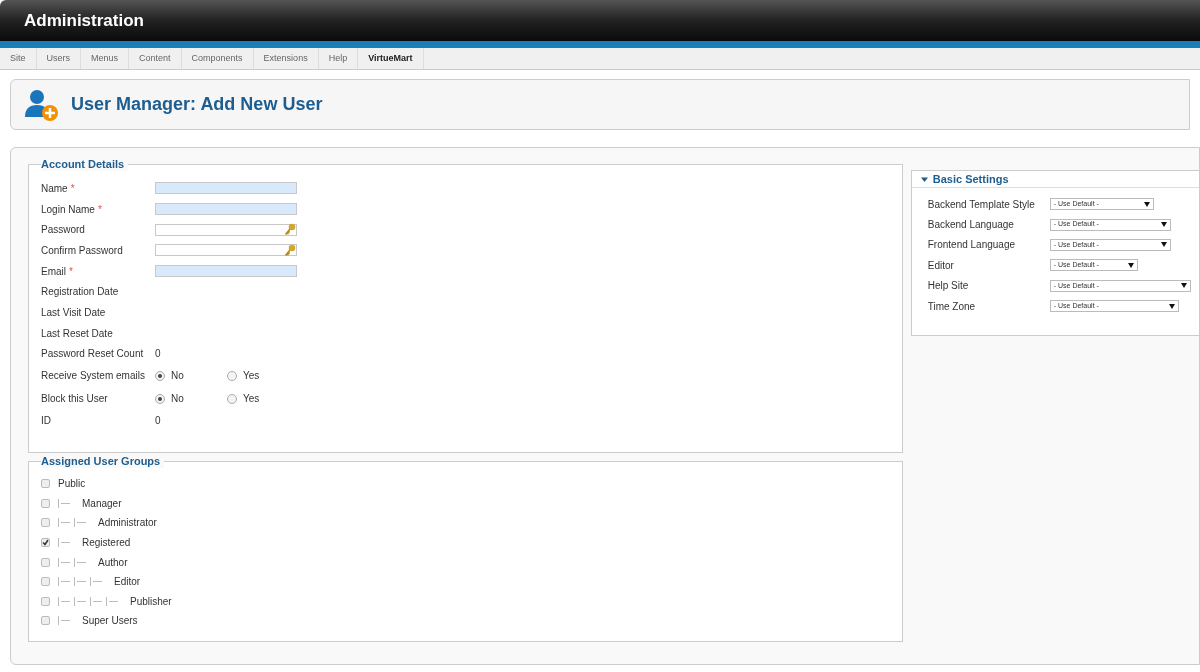 Image resolution: width=1200 pixels, height=672 pixels. What do you see at coordinates (58, 188) in the screenshot?
I see `field-label: Name *` at bounding box center [58, 188].